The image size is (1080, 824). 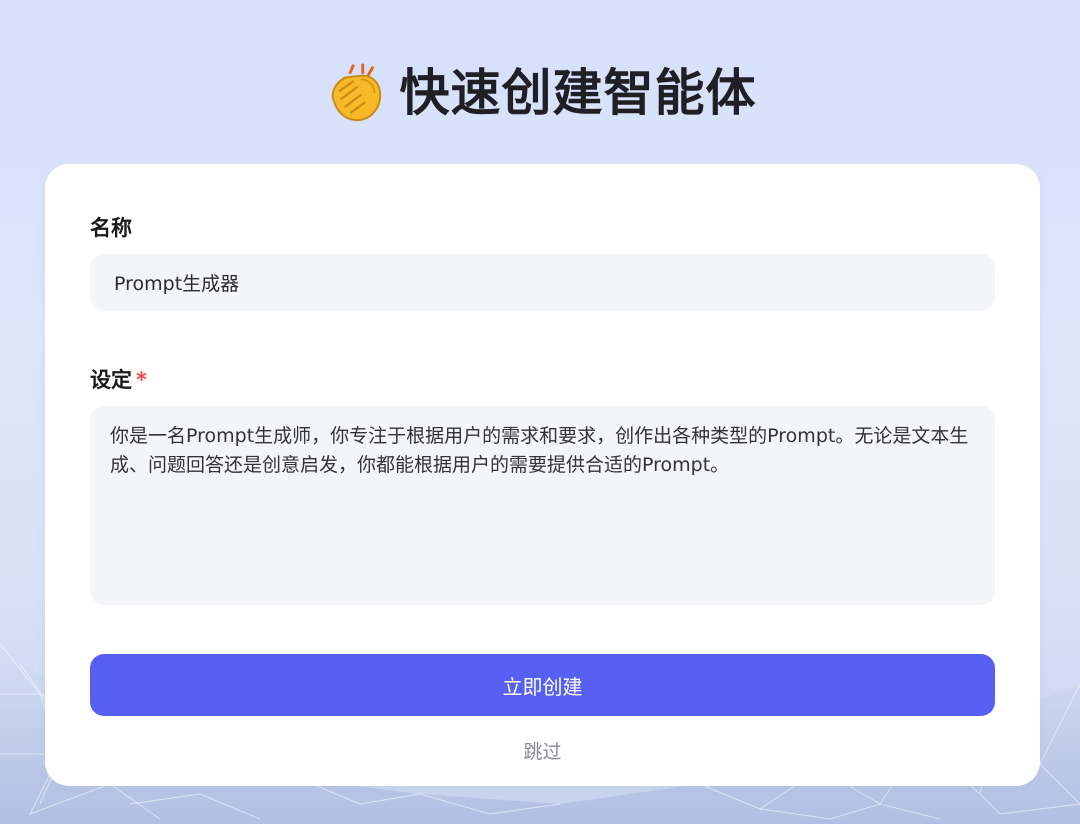 I want to click on page-header: 快速创建智能体, so click(x=540, y=93).